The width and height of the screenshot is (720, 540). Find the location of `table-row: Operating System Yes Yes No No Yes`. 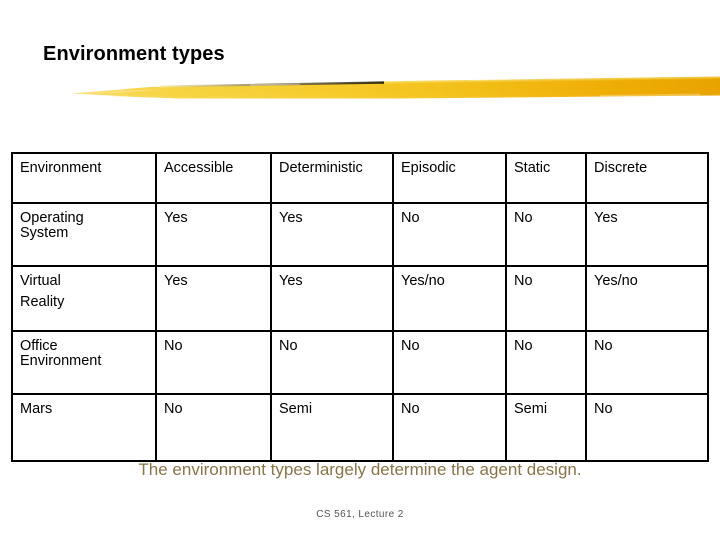

table-row: Operating System Yes Yes No No Yes is located at coordinates (360, 234).